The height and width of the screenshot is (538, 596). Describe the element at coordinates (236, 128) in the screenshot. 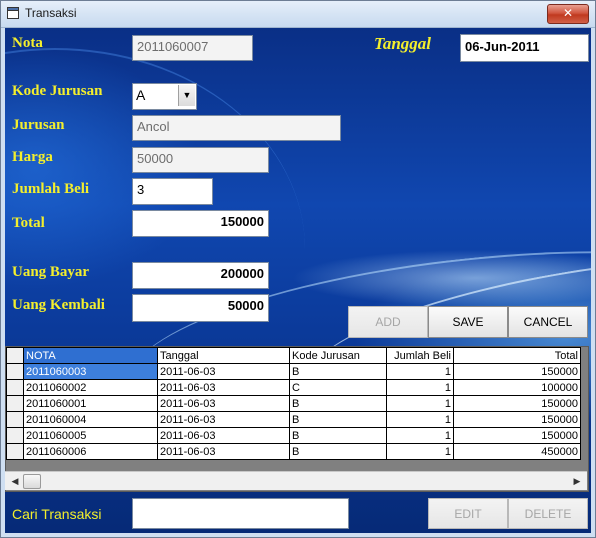

I see `jurusan-field: Ancol` at that location.